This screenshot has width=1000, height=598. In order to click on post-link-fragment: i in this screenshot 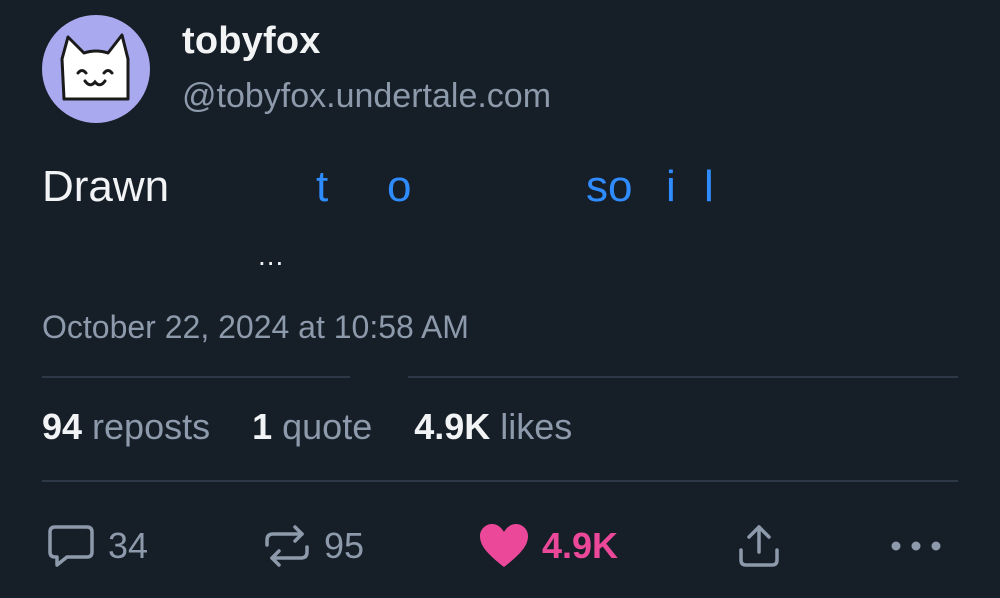, I will do `click(671, 187)`.